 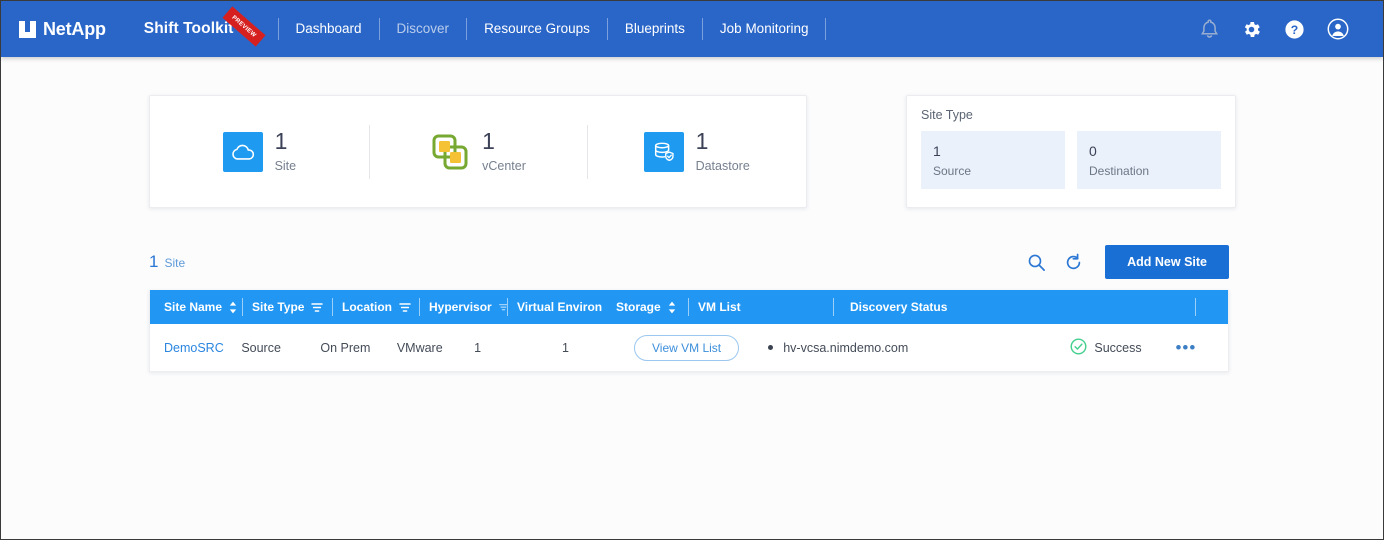 What do you see at coordinates (285, 166) in the screenshot?
I see `stat-site-label: Site` at bounding box center [285, 166].